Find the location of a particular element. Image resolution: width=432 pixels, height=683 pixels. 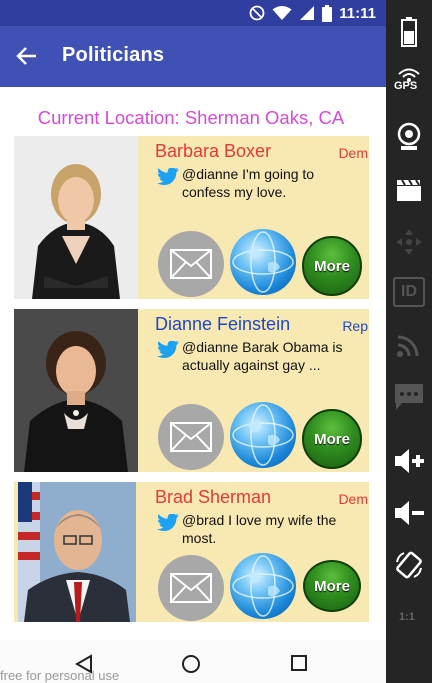

volume-up-icon is located at coordinates (409, 461).